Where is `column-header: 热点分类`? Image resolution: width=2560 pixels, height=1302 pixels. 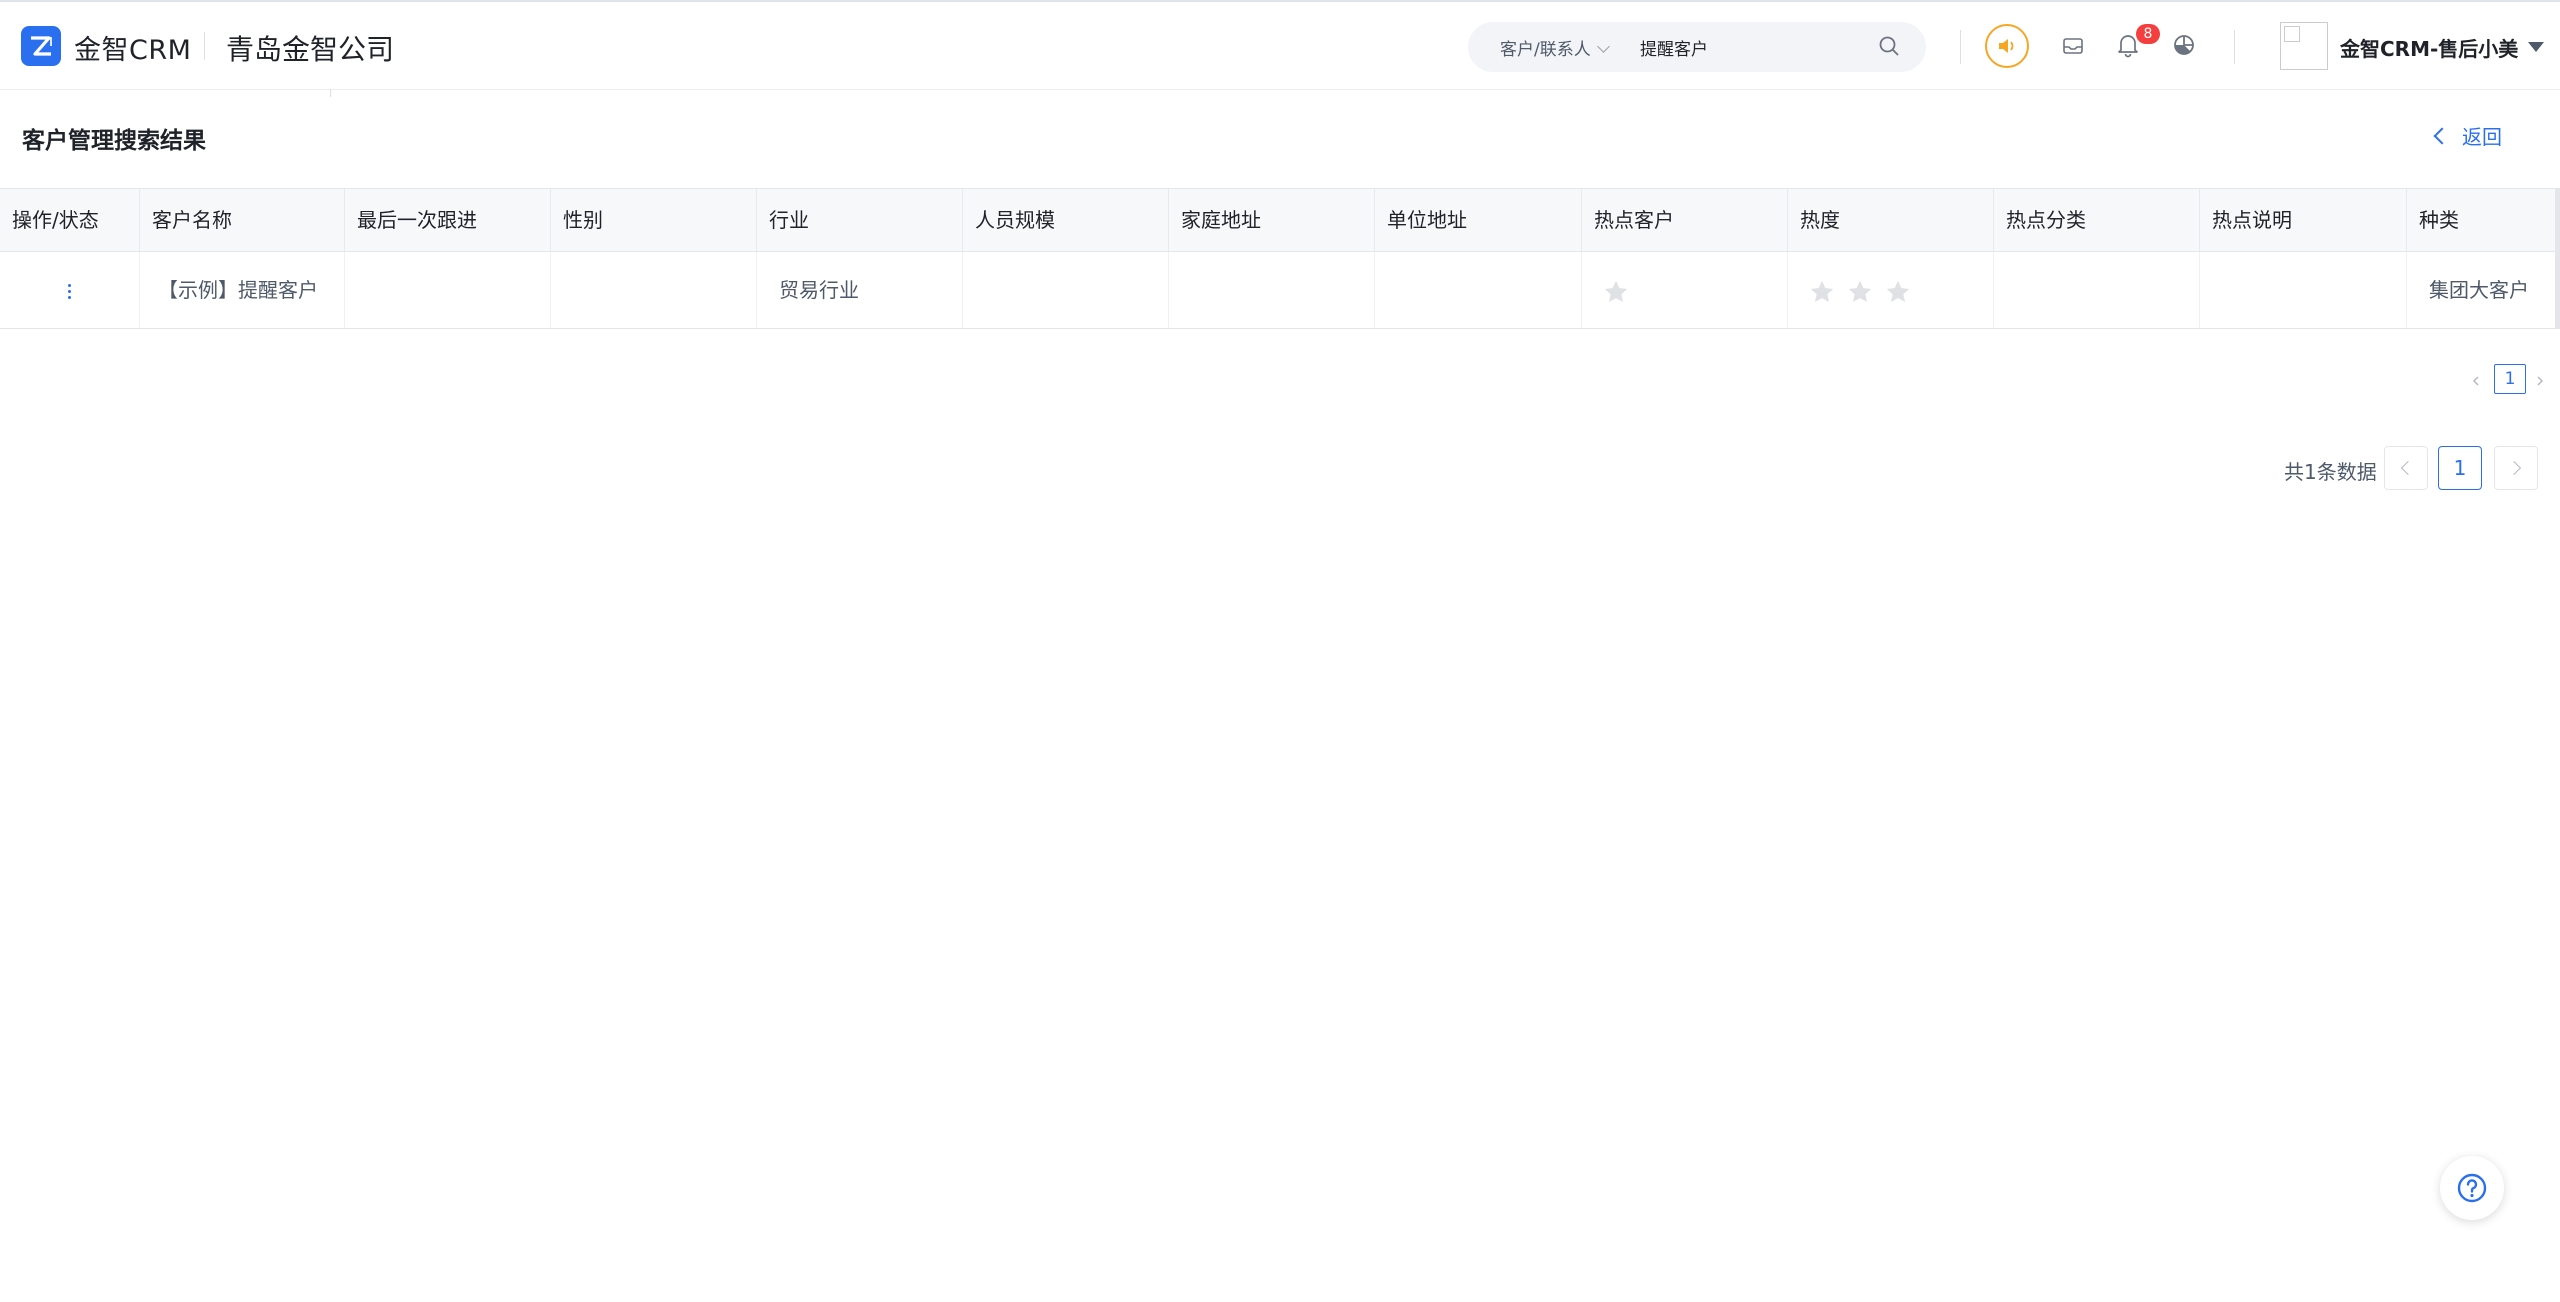 column-header: 热点分类 is located at coordinates (2097, 220).